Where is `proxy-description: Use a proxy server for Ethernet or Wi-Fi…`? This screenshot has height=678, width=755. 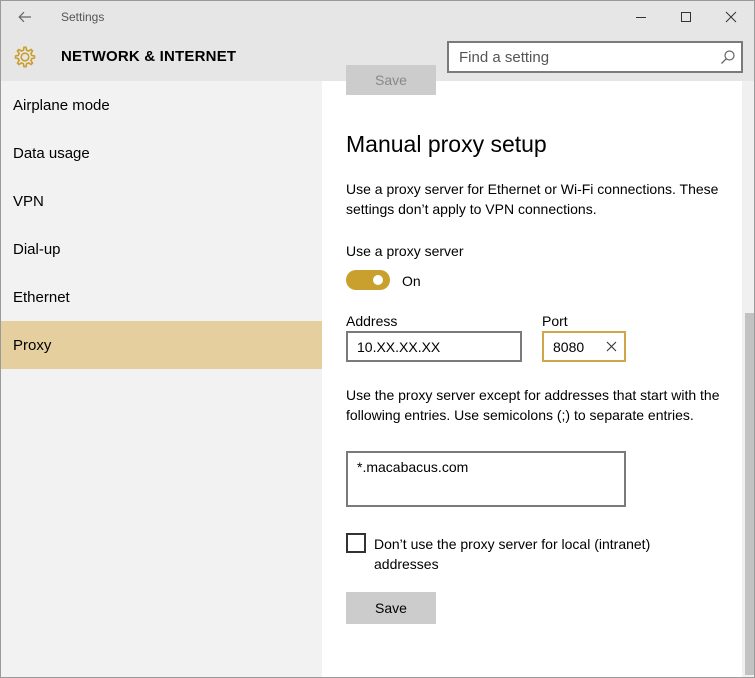
proxy-description: Use a proxy server for Ethernet or Wi-Fi… is located at coordinates (532, 199).